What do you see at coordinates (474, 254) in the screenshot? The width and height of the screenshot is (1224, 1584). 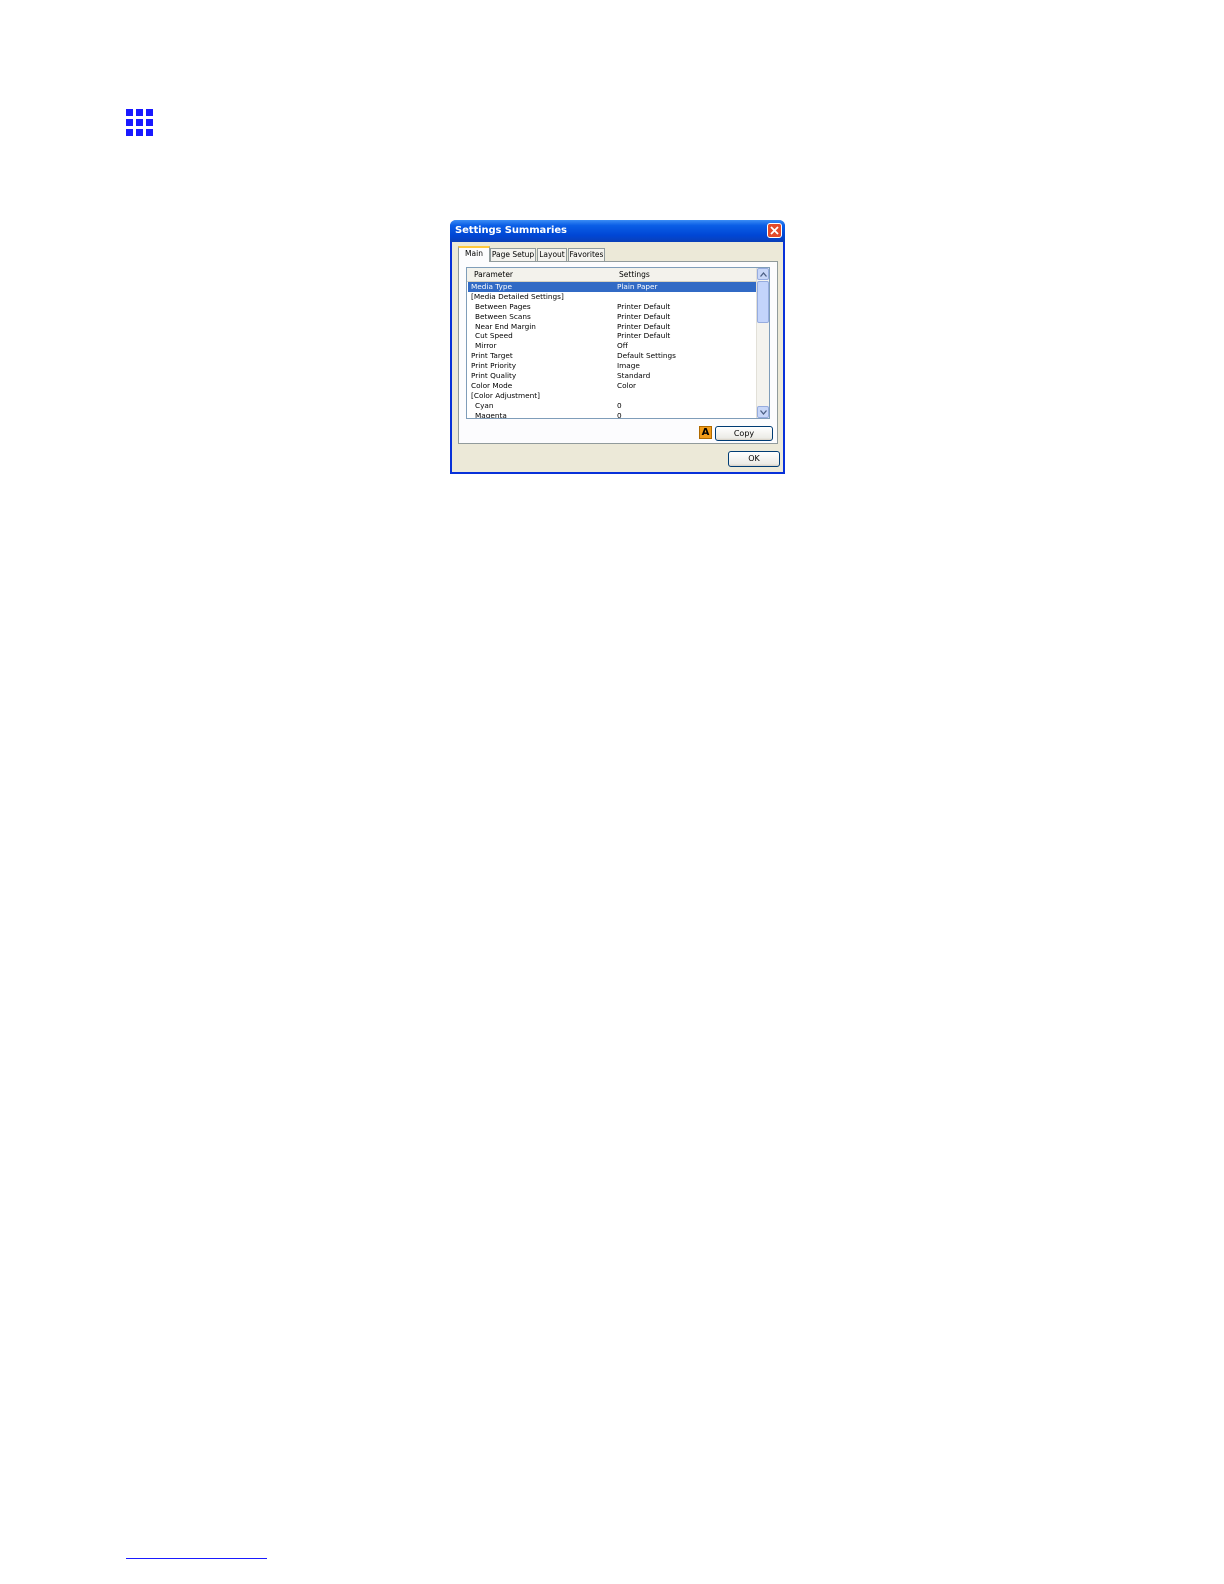 I see `tab-main: Main` at bounding box center [474, 254].